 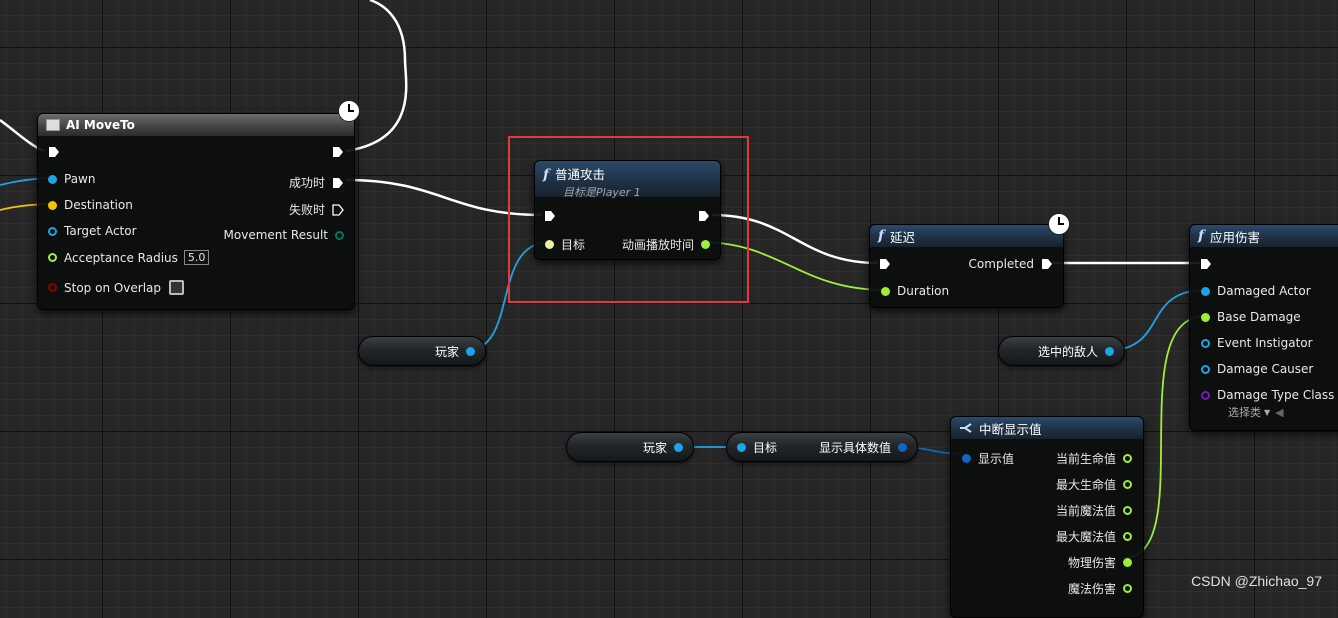 I want to click on pin-label: Destination, so click(x=98, y=205).